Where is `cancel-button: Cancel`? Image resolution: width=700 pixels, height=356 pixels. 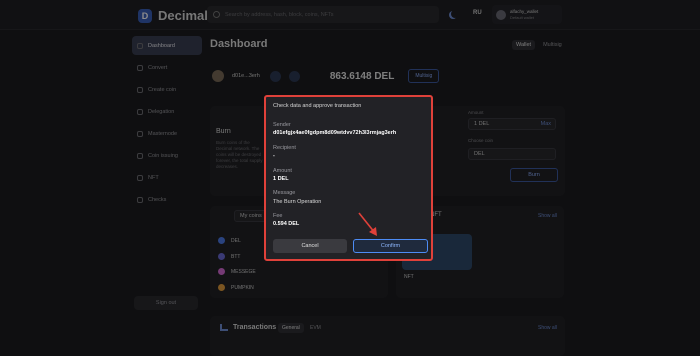
cancel-button: Cancel is located at coordinates (310, 246).